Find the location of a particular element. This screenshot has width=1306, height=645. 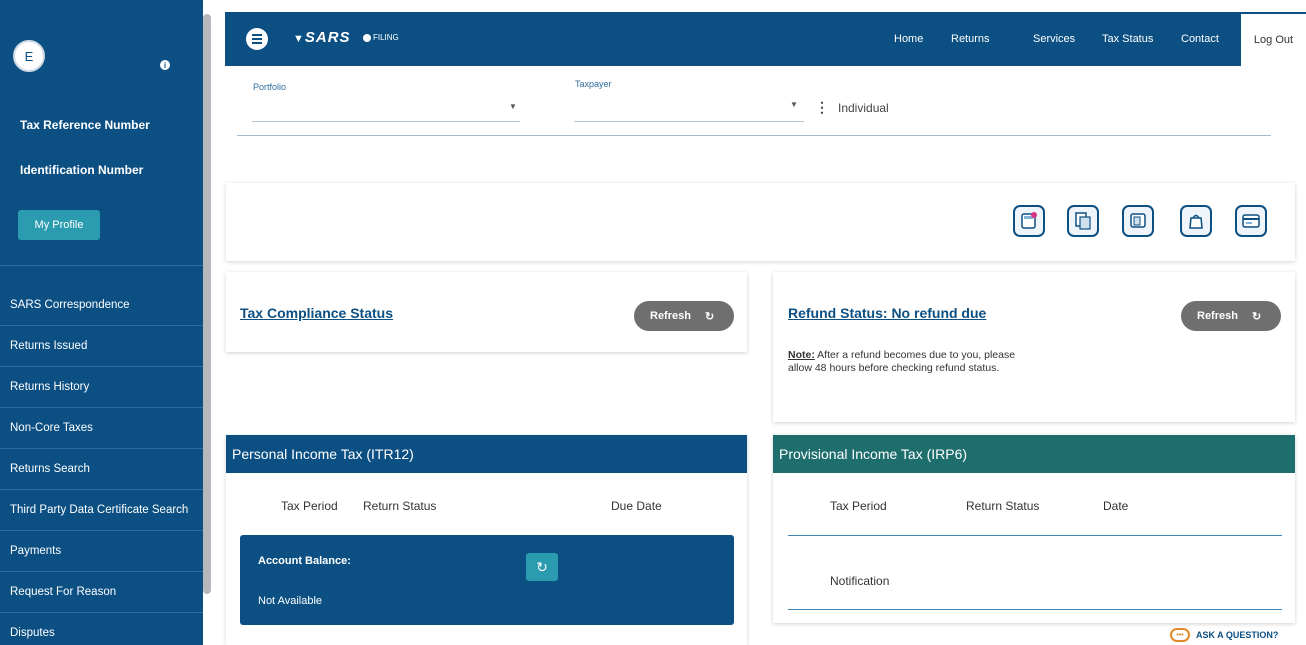

sidebar-item-disputes: Disputes is located at coordinates (101, 629).